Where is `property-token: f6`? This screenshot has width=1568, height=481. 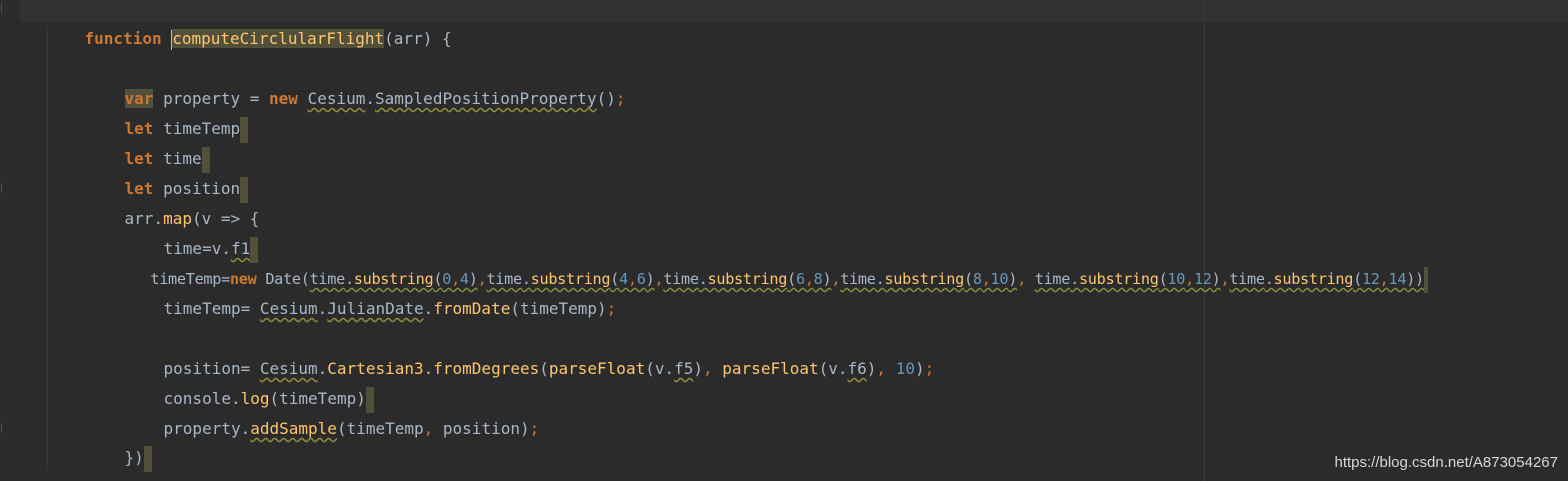 property-token: f6 is located at coordinates (857, 368).